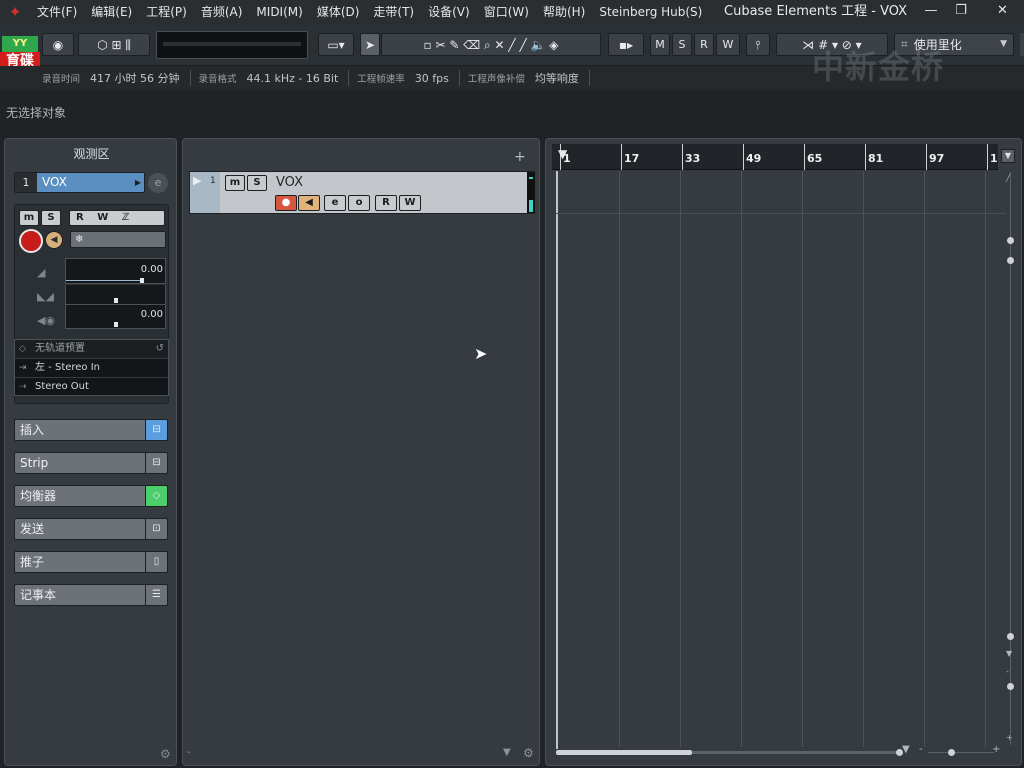 This screenshot has width=1024, height=768. What do you see at coordinates (491, 44) in the screenshot?
I see `tool-palette: ▫ ✂ ✎ ⌫ ⌕ ✕ ╱ ╱ 🔈 ◈` at bounding box center [491, 44].